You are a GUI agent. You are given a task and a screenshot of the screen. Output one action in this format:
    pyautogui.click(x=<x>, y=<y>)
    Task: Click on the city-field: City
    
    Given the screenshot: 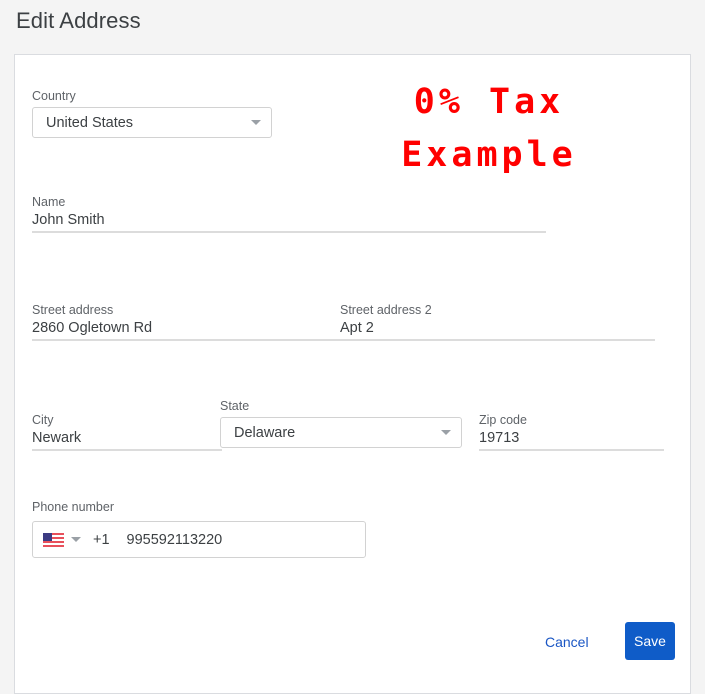 What is the action you would take?
    pyautogui.click(x=127, y=432)
    